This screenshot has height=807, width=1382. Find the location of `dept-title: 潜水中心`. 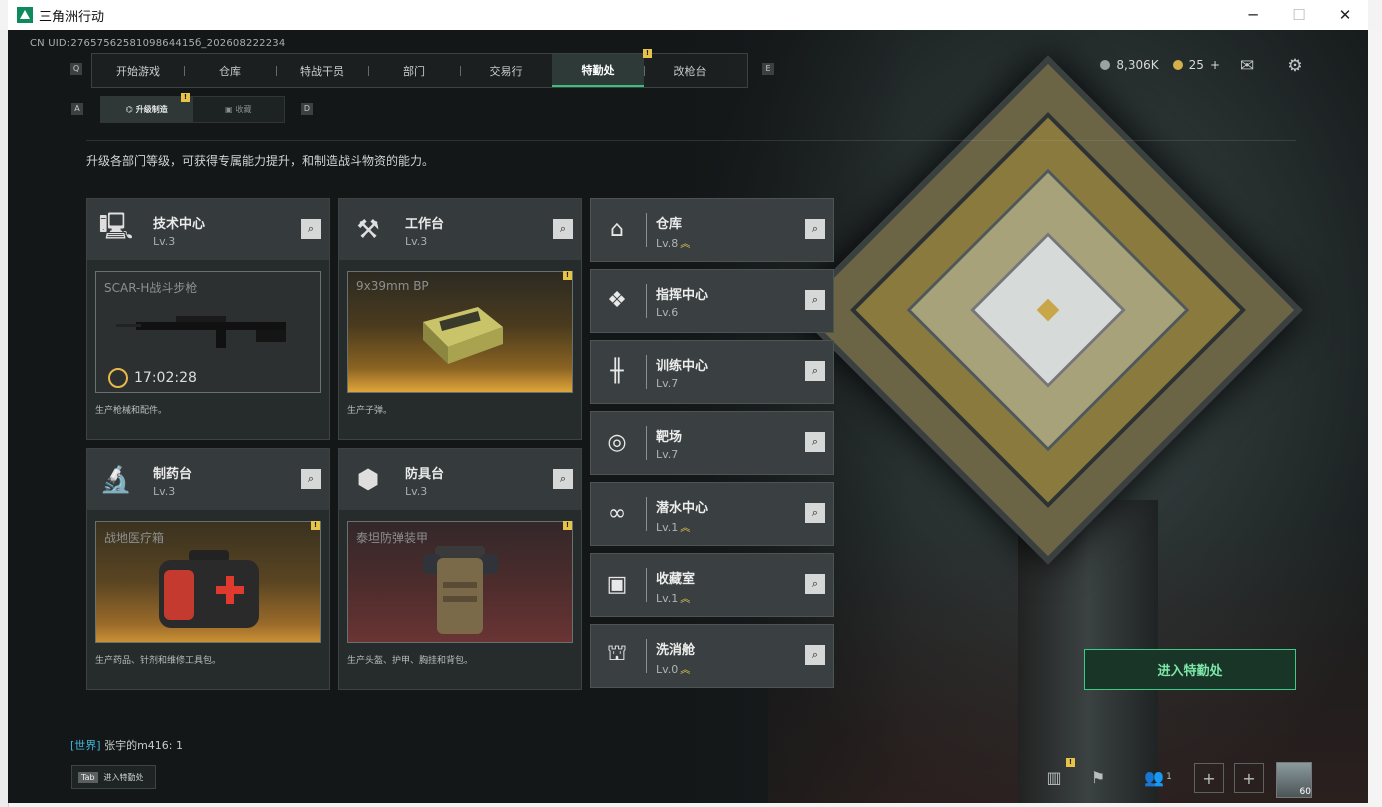

dept-title: 潜水中心 is located at coordinates (682, 508).